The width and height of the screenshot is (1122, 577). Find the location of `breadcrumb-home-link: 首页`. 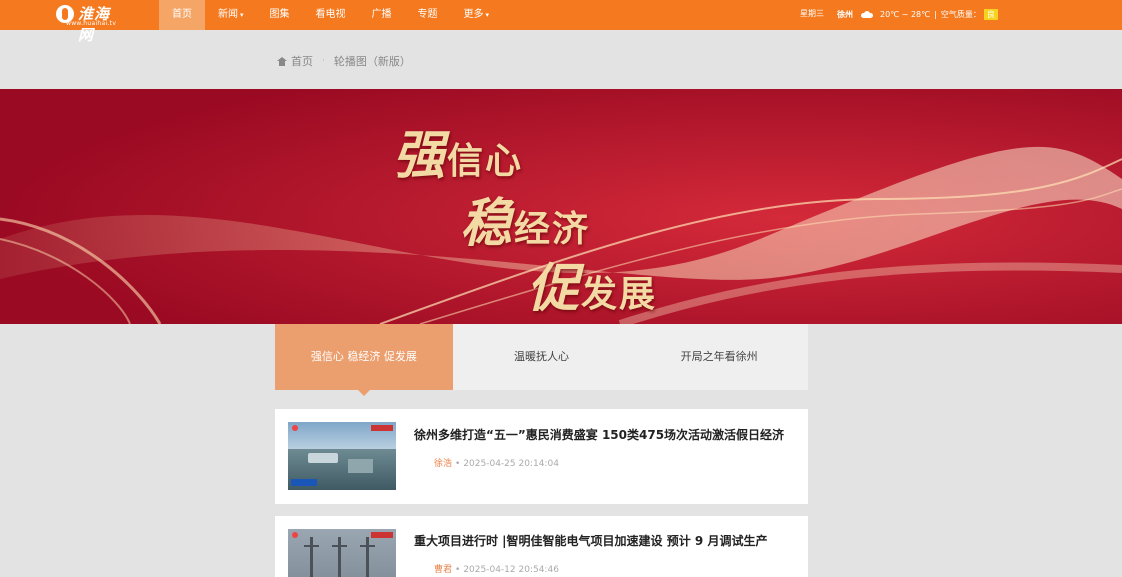

breadcrumb-home-link: 首页 is located at coordinates (302, 61).